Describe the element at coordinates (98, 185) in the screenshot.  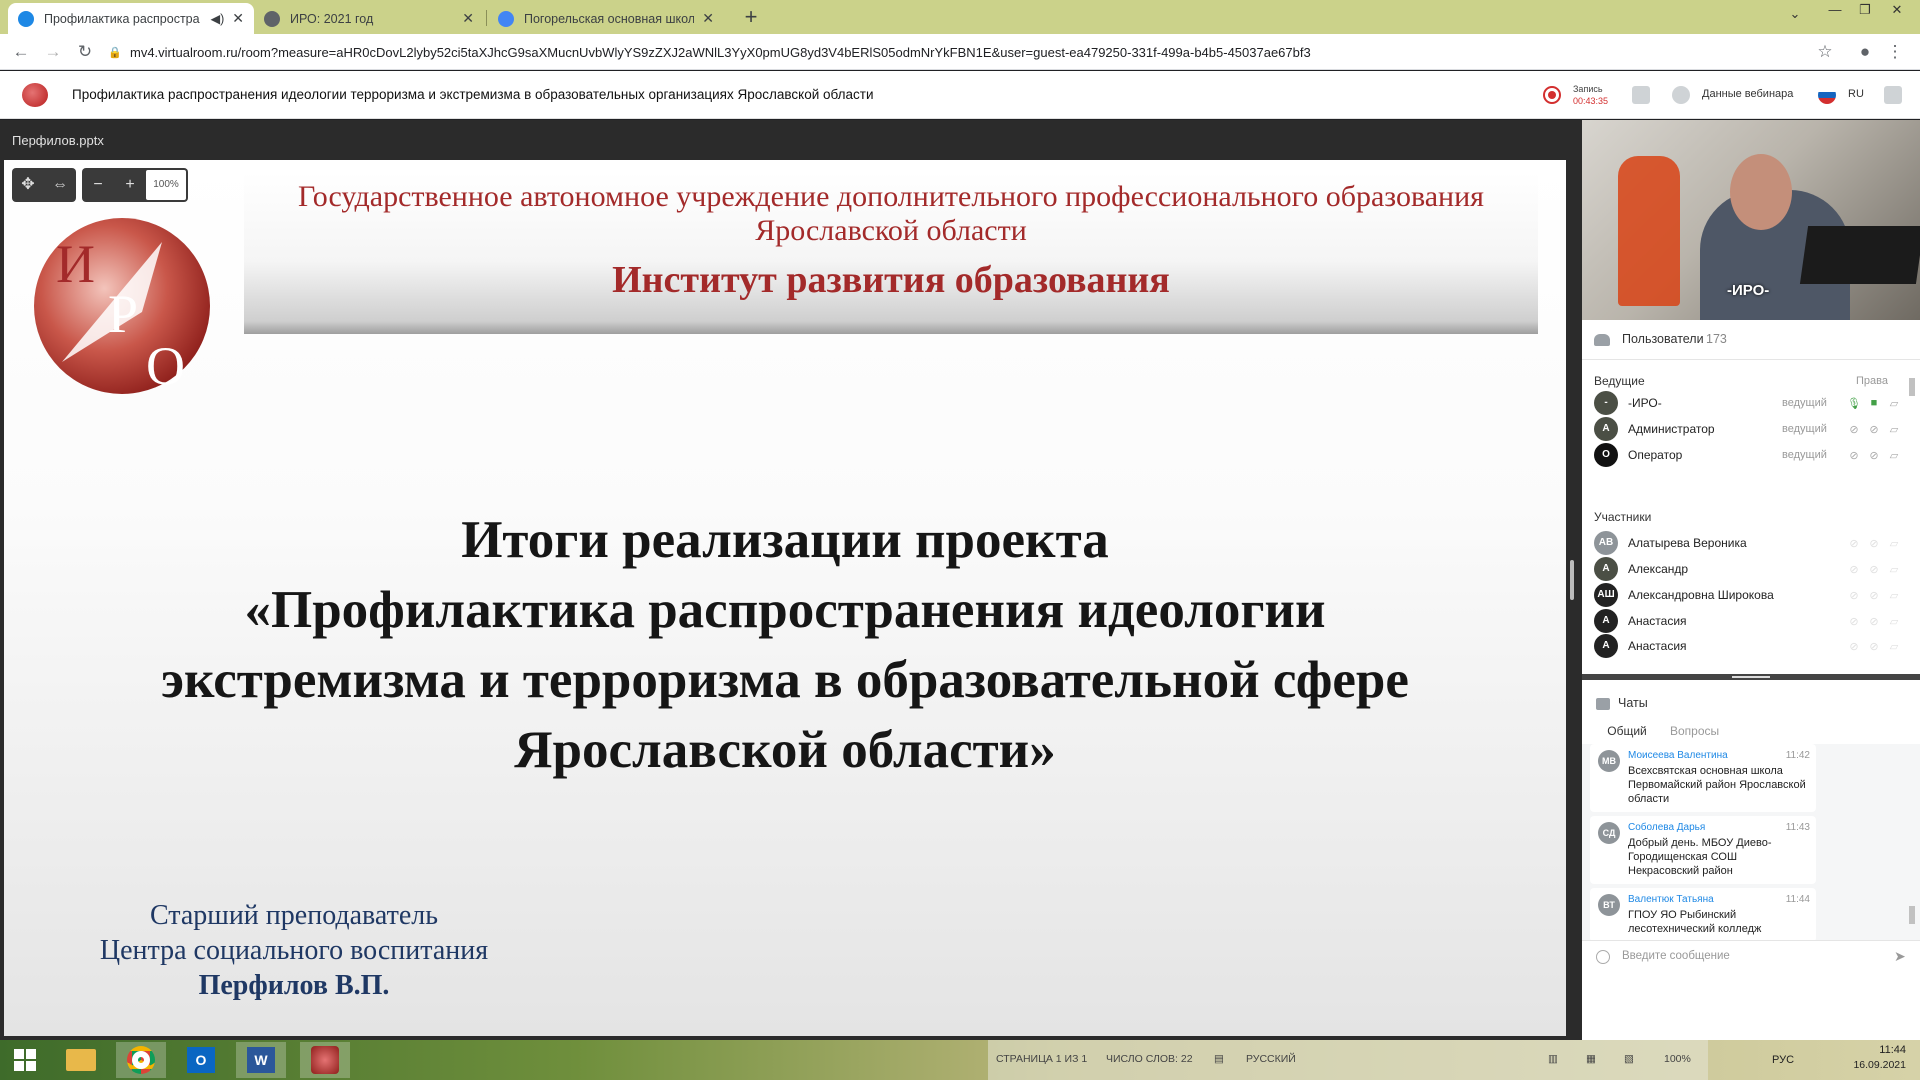
I see `zoom-out-button: −` at that location.